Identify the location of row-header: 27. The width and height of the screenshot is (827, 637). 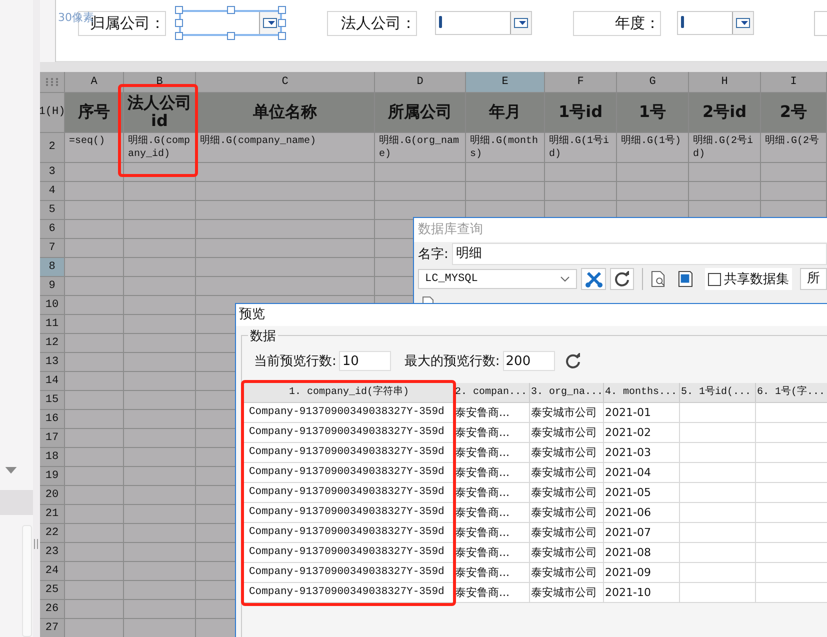
(52, 627).